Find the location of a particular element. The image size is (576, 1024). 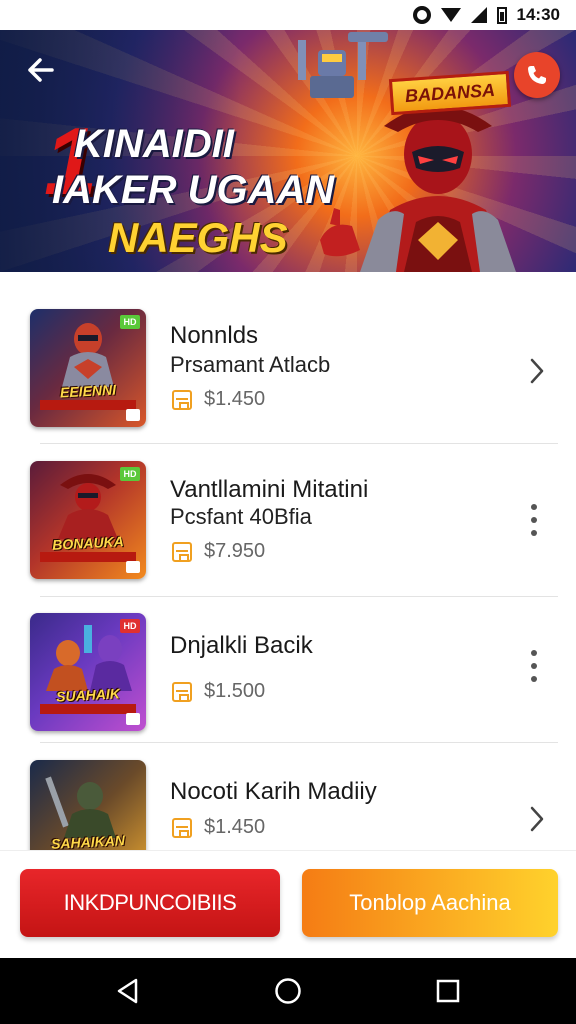

phone-icon is located at coordinates (537, 75).